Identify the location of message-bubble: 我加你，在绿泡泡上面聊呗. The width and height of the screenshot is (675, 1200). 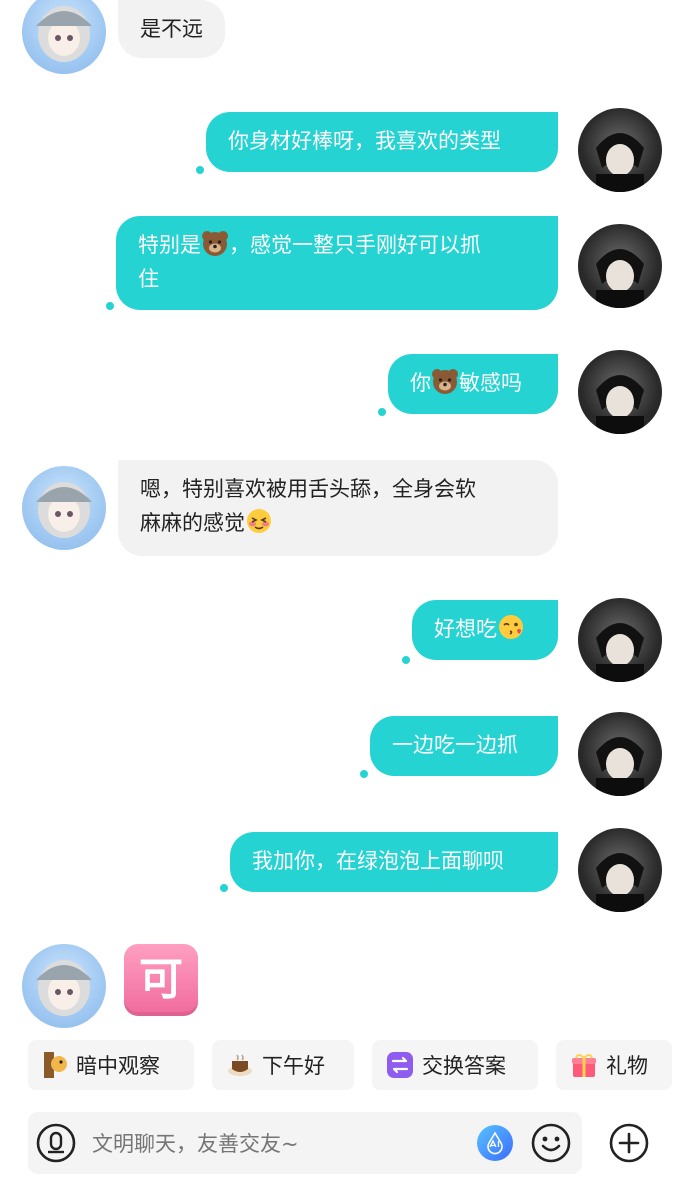
(394, 862).